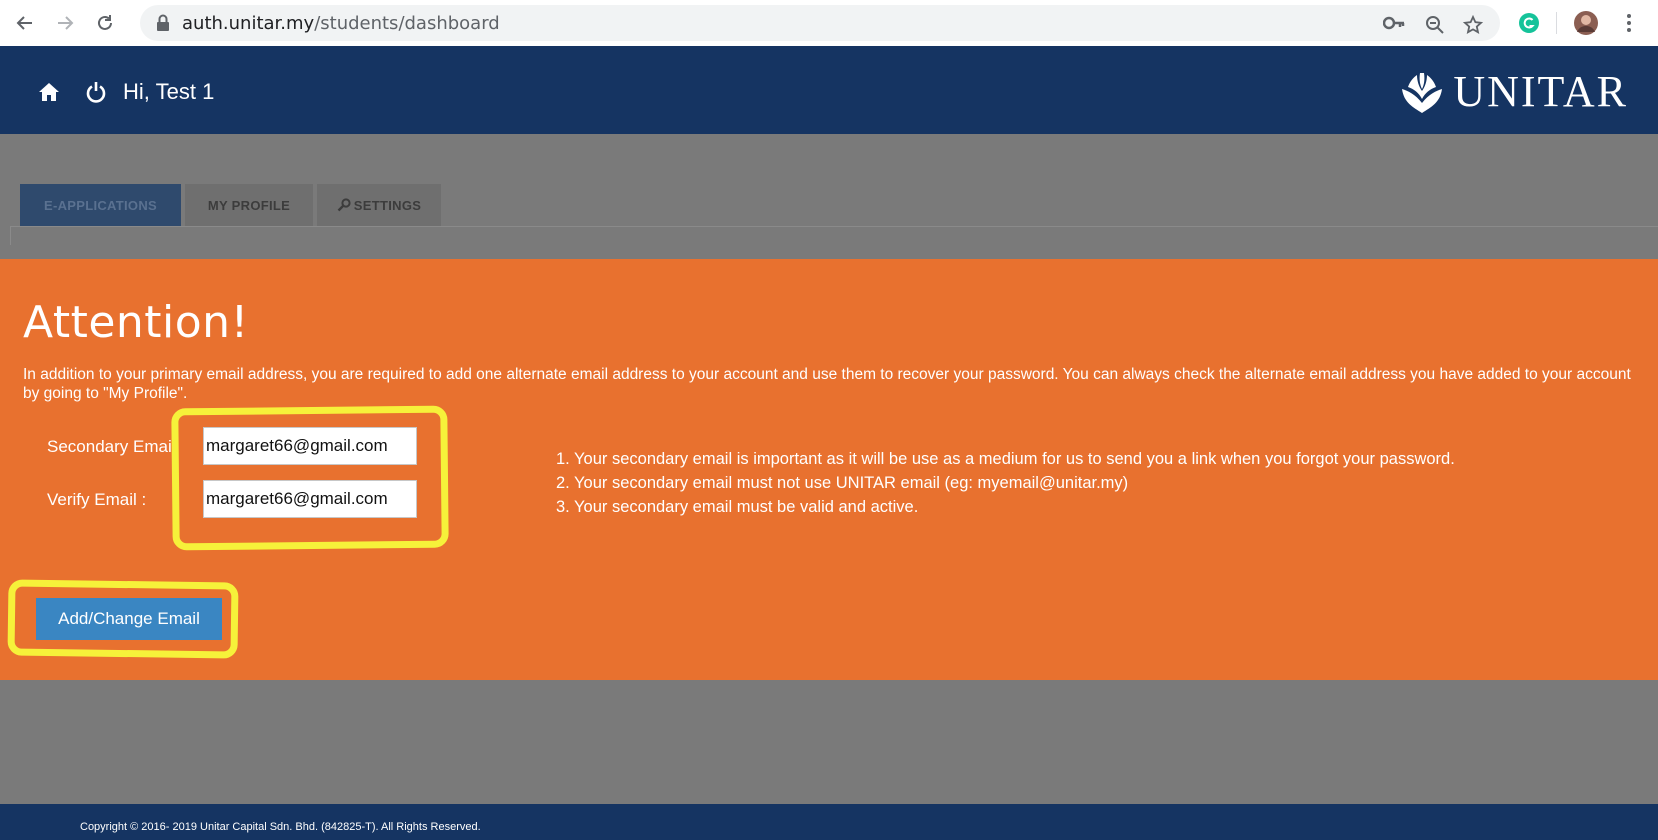 The image size is (1658, 840). What do you see at coordinates (1586, 23) in the screenshot?
I see `profile-avatar` at bounding box center [1586, 23].